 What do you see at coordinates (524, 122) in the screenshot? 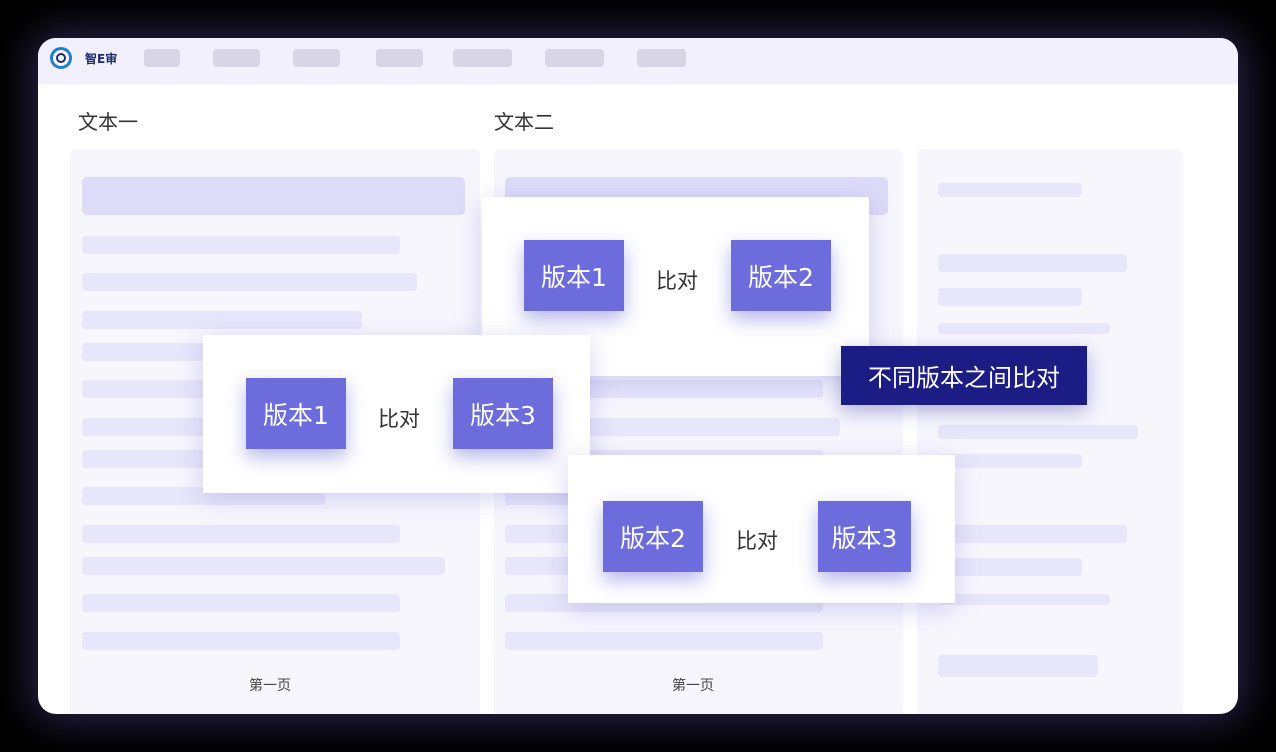
I see `text2-title: 文本二` at bounding box center [524, 122].